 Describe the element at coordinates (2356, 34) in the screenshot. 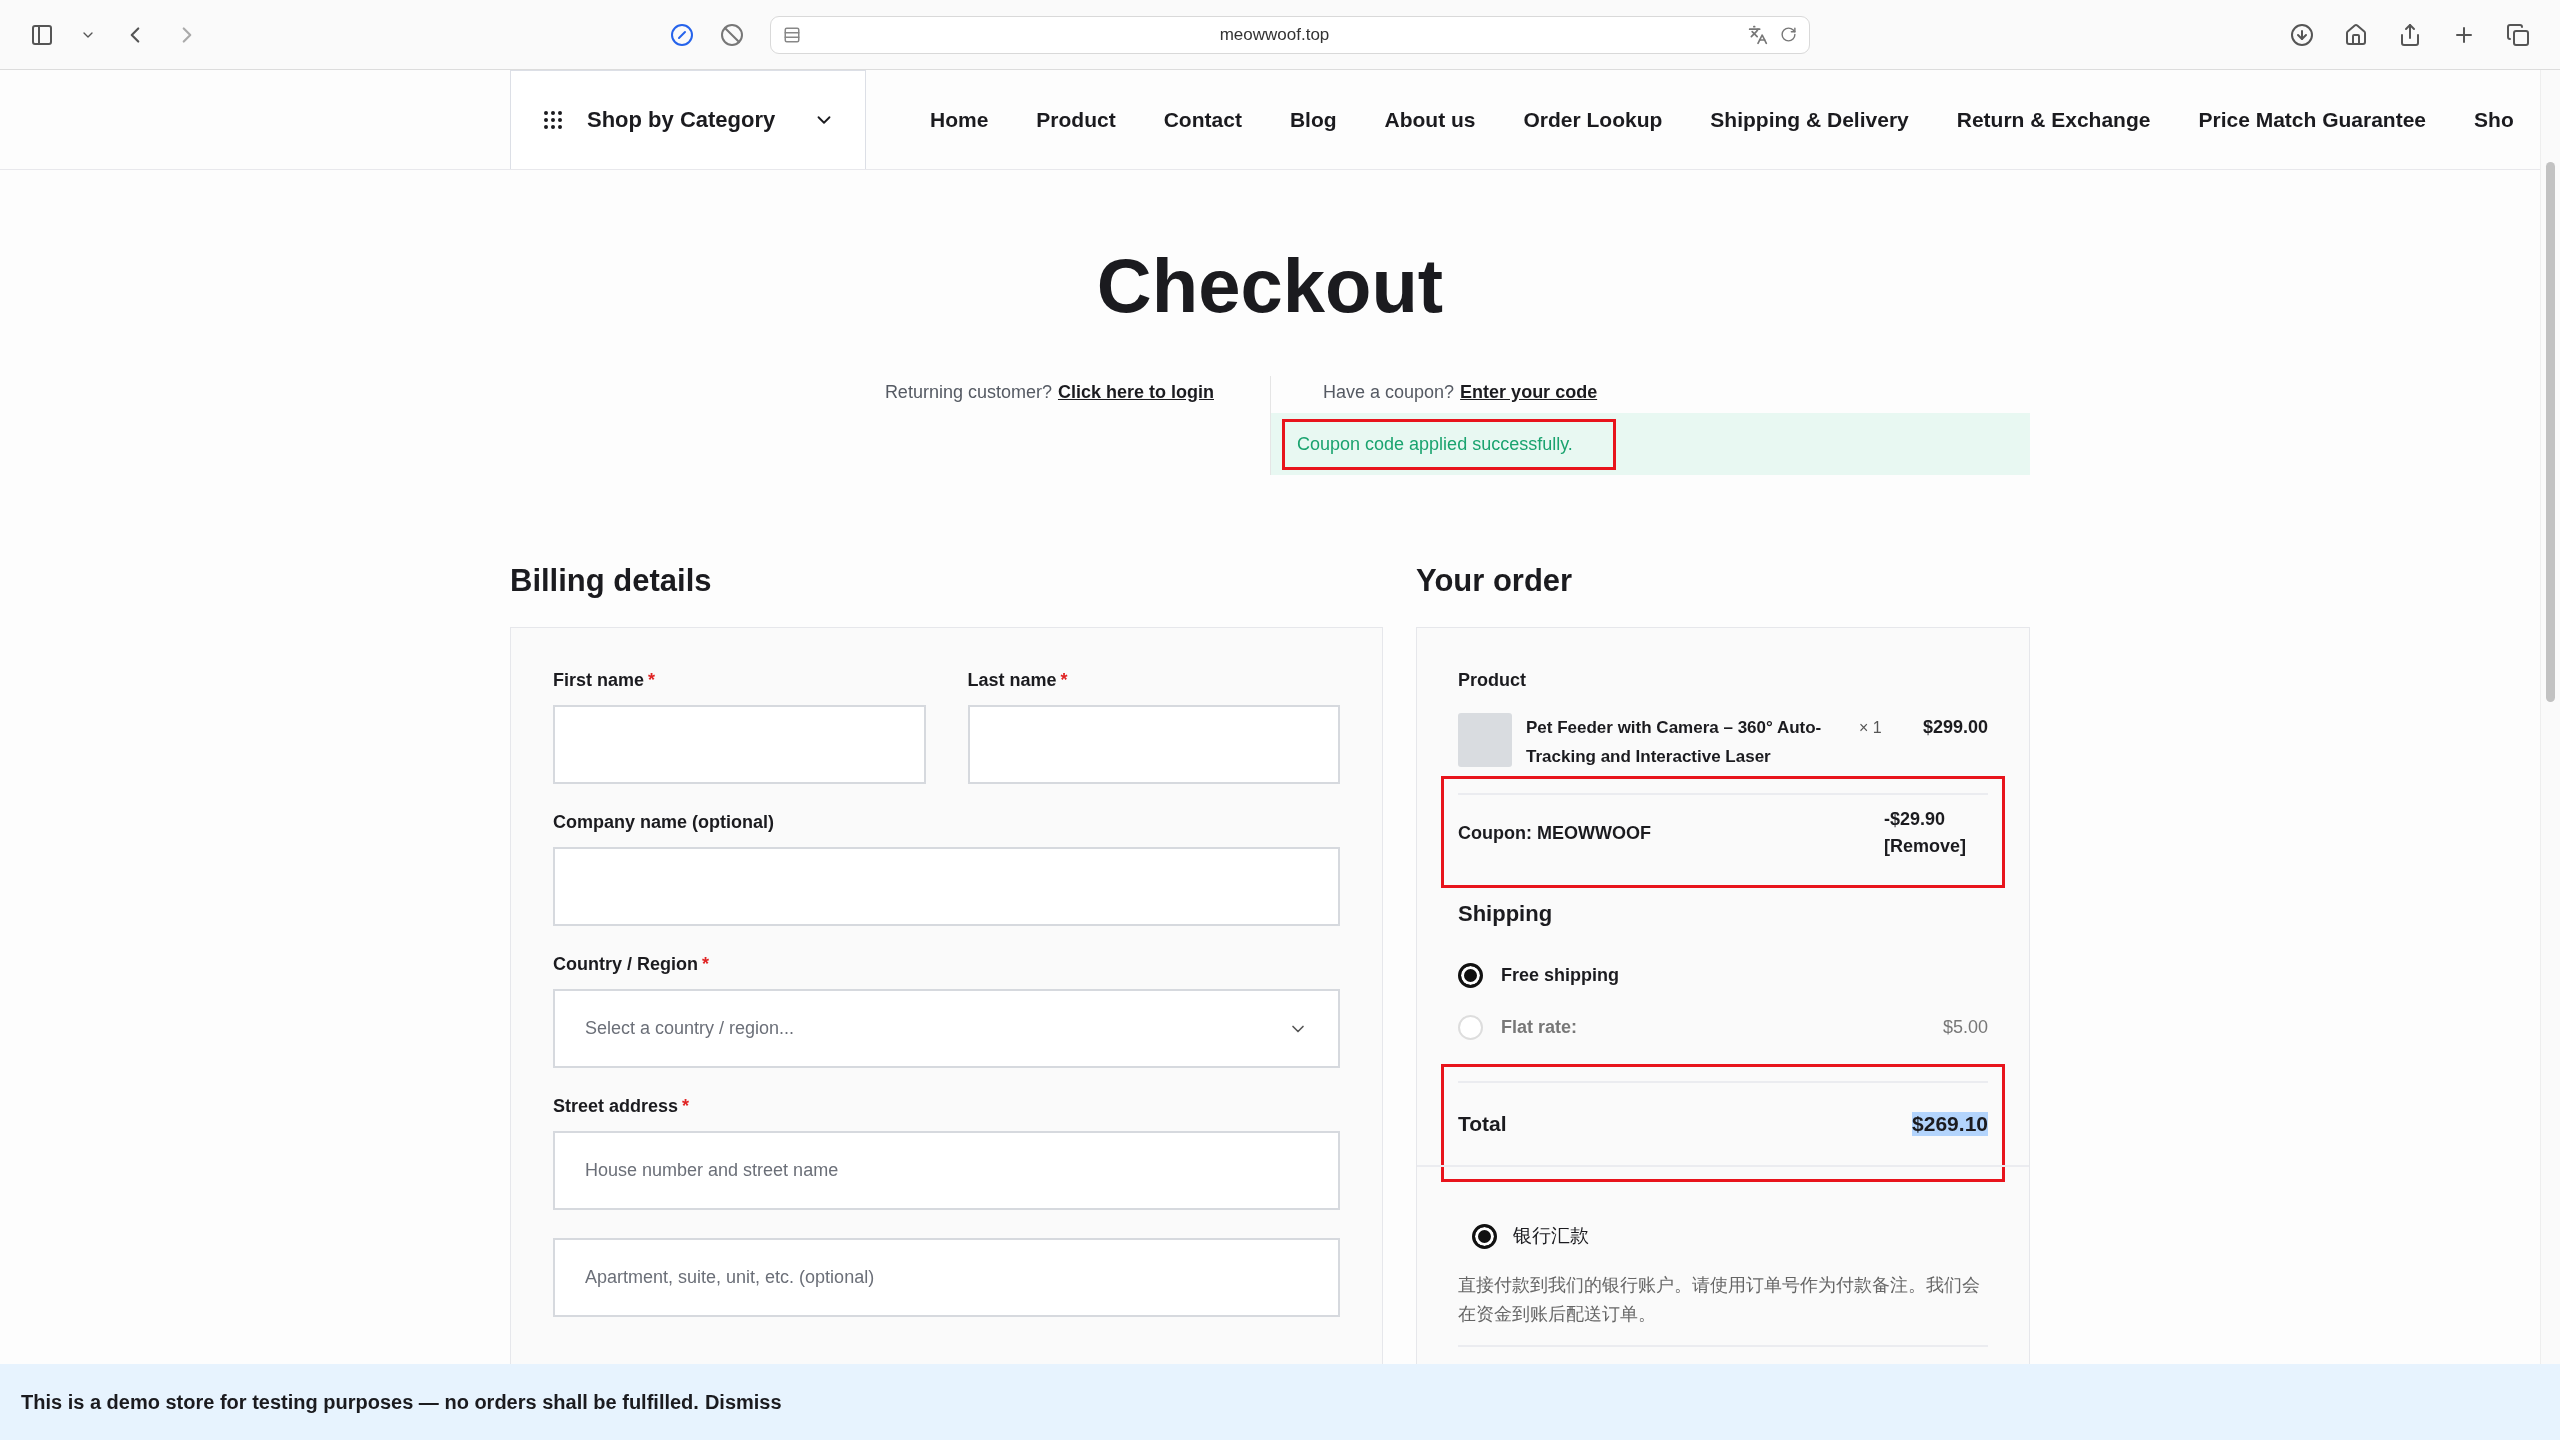

I see `home-icon` at that location.